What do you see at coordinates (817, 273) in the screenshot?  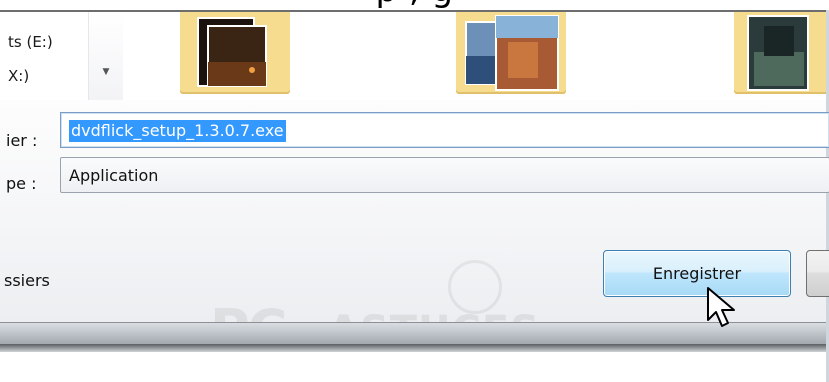 I see `cancel-button` at bounding box center [817, 273].